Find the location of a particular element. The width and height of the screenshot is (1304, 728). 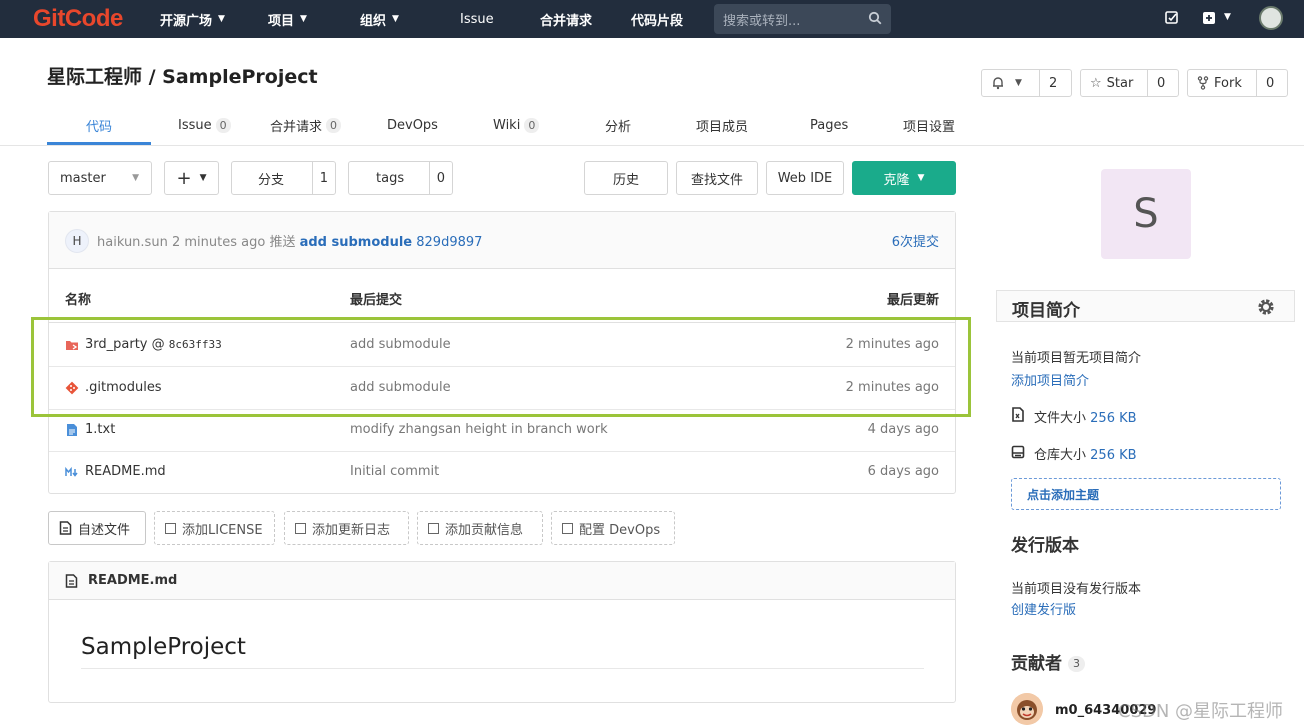

author-avatar: H is located at coordinates (77, 241).